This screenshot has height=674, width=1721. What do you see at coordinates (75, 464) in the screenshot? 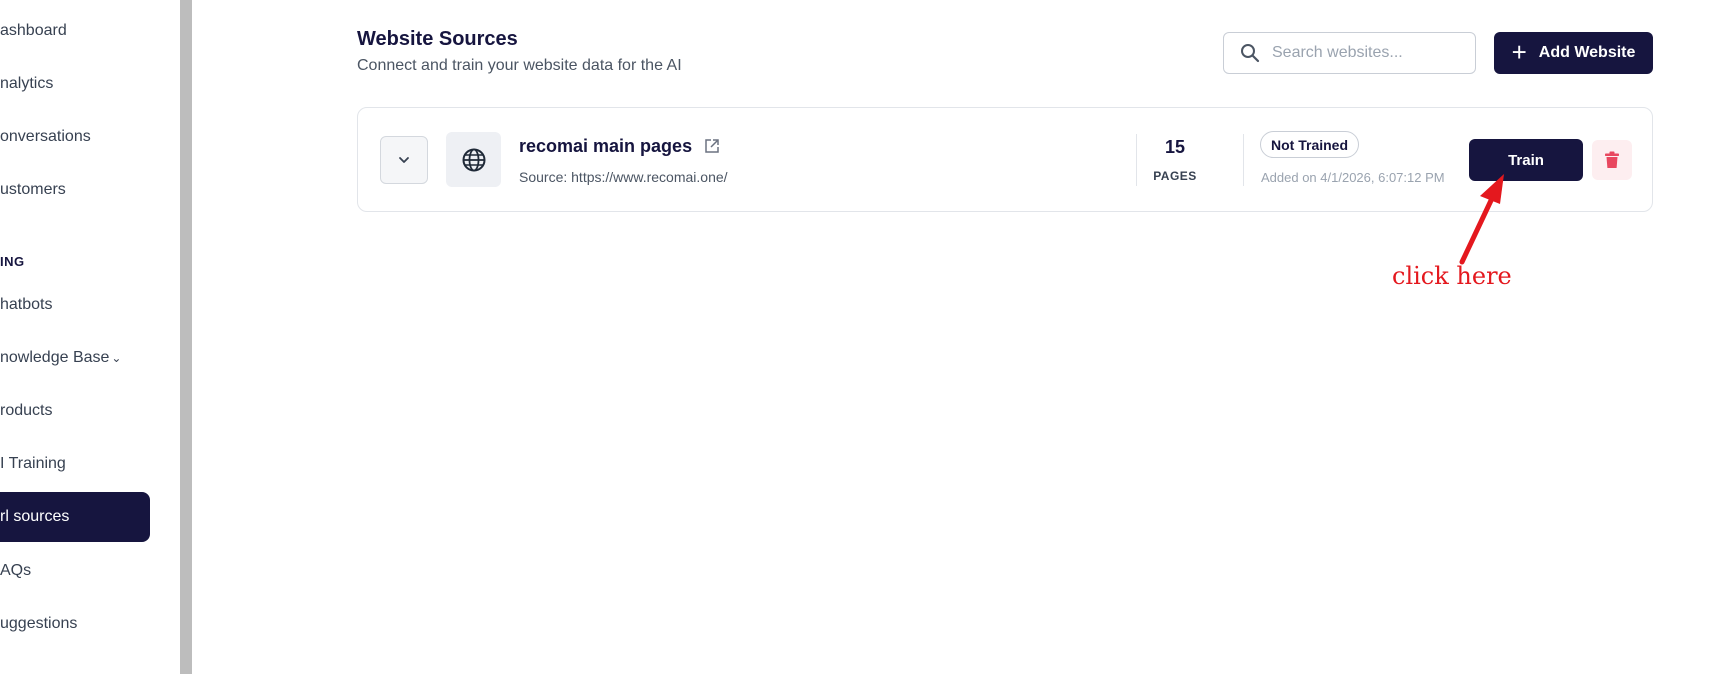
I see `sidebar-item-ai-training: I Training` at bounding box center [75, 464].